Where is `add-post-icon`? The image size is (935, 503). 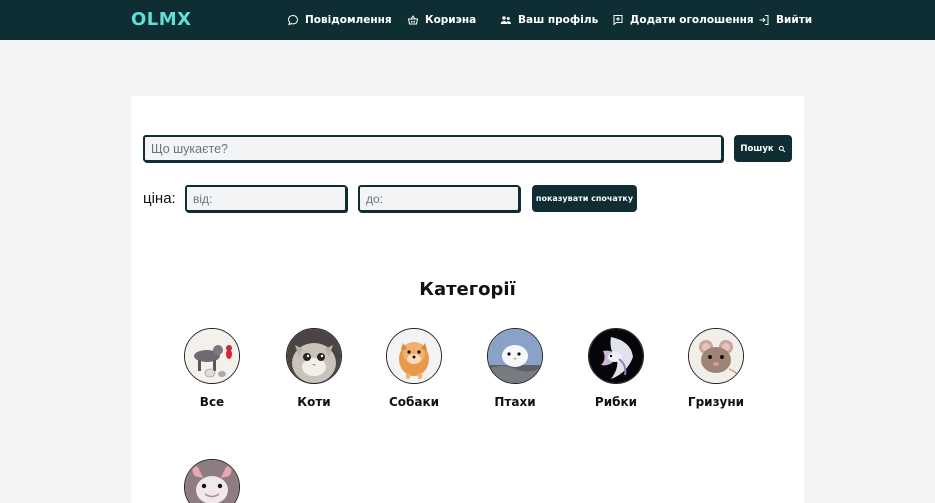
add-post-icon is located at coordinates (618, 20).